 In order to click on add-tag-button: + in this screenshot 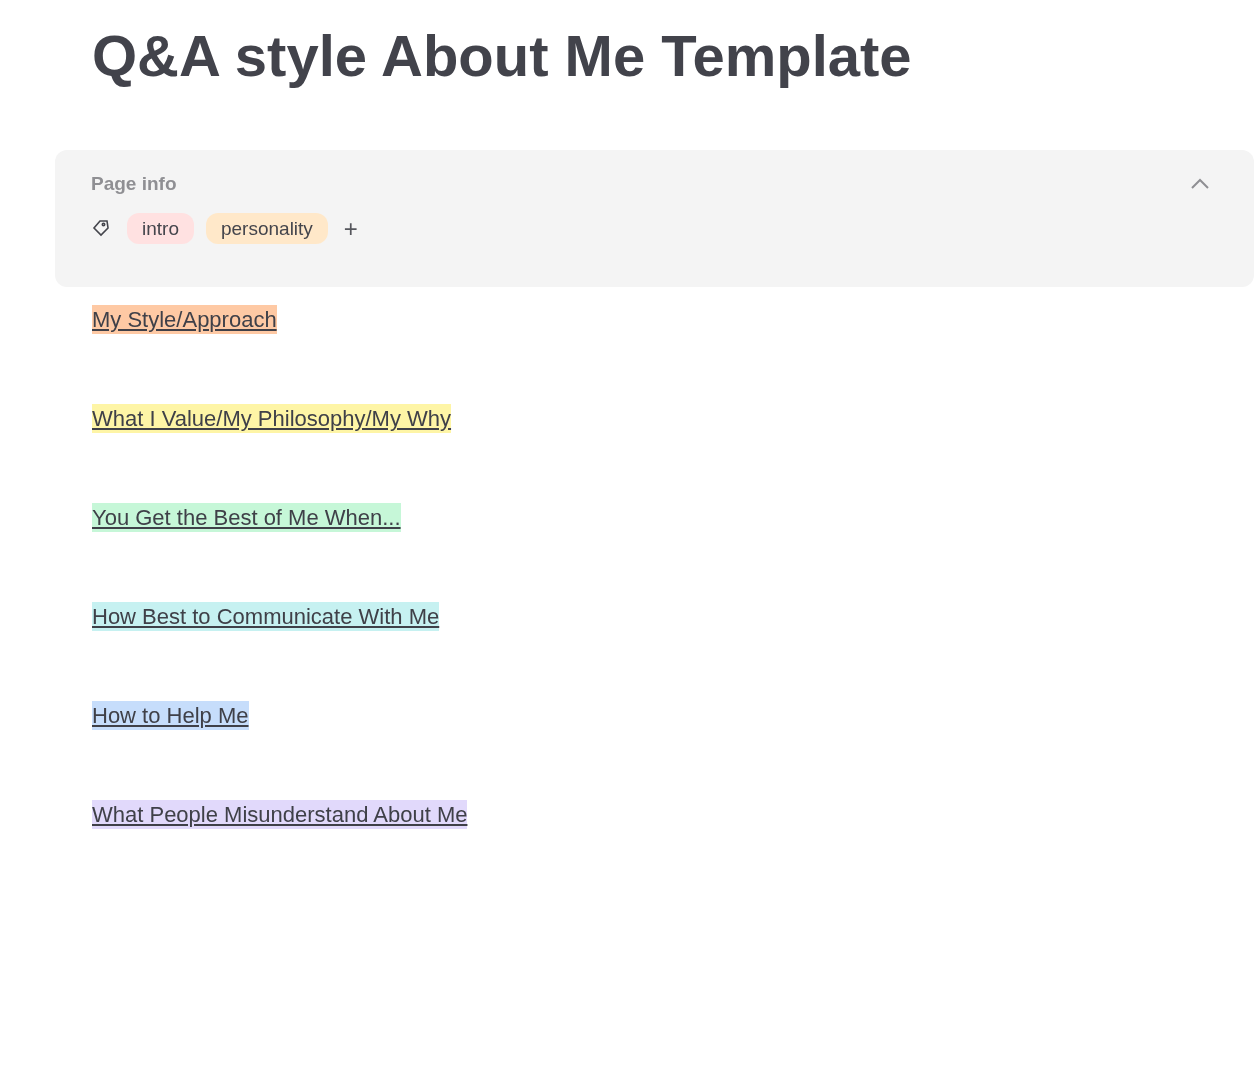, I will do `click(350, 228)`.